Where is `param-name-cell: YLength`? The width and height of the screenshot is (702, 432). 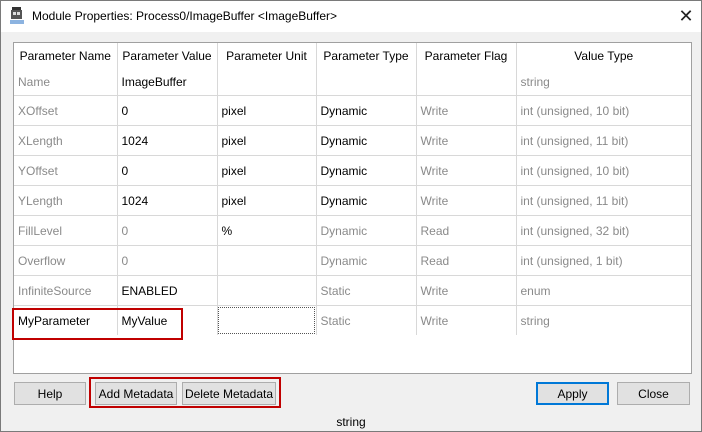
param-name-cell: YLength is located at coordinates (66, 200).